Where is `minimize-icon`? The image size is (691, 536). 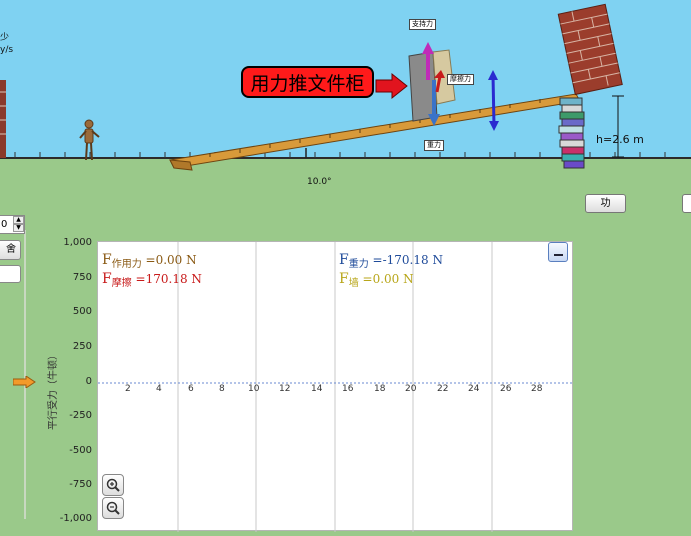 minimize-icon is located at coordinates (558, 255).